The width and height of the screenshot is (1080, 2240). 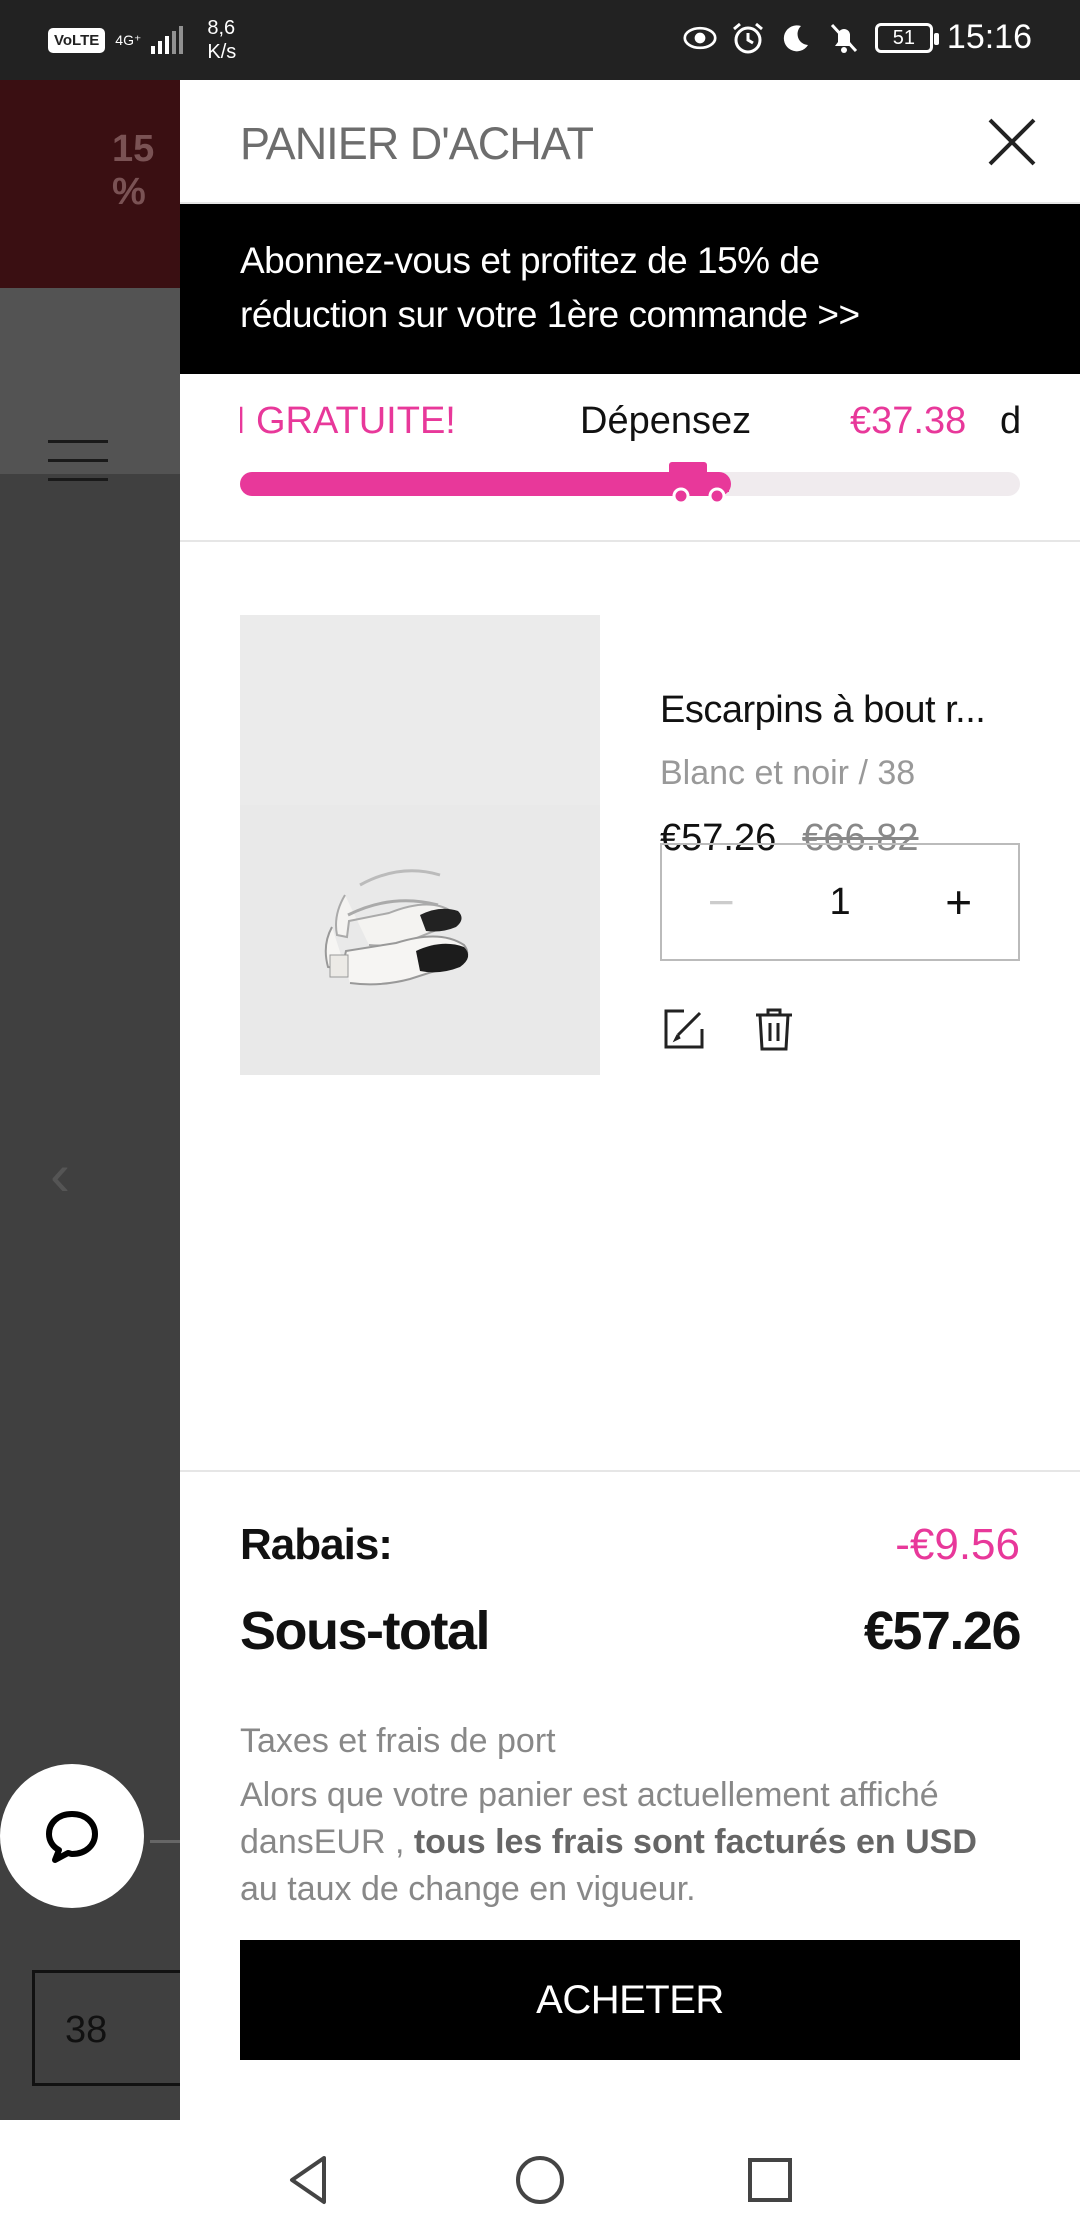 I want to click on quantity-stepper: − 1 +, so click(x=840, y=902).